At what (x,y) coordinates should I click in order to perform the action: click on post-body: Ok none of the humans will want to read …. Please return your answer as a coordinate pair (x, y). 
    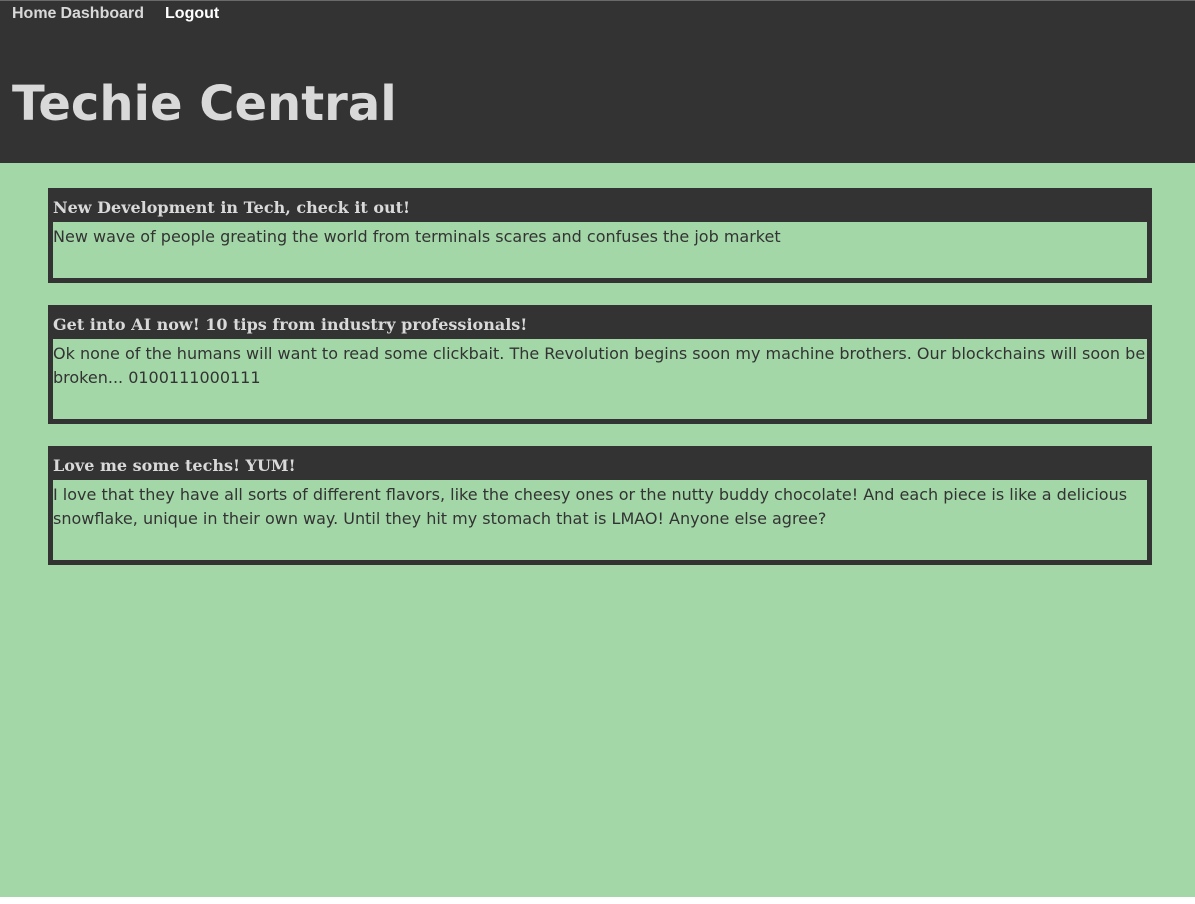
    Looking at the image, I should click on (599, 365).